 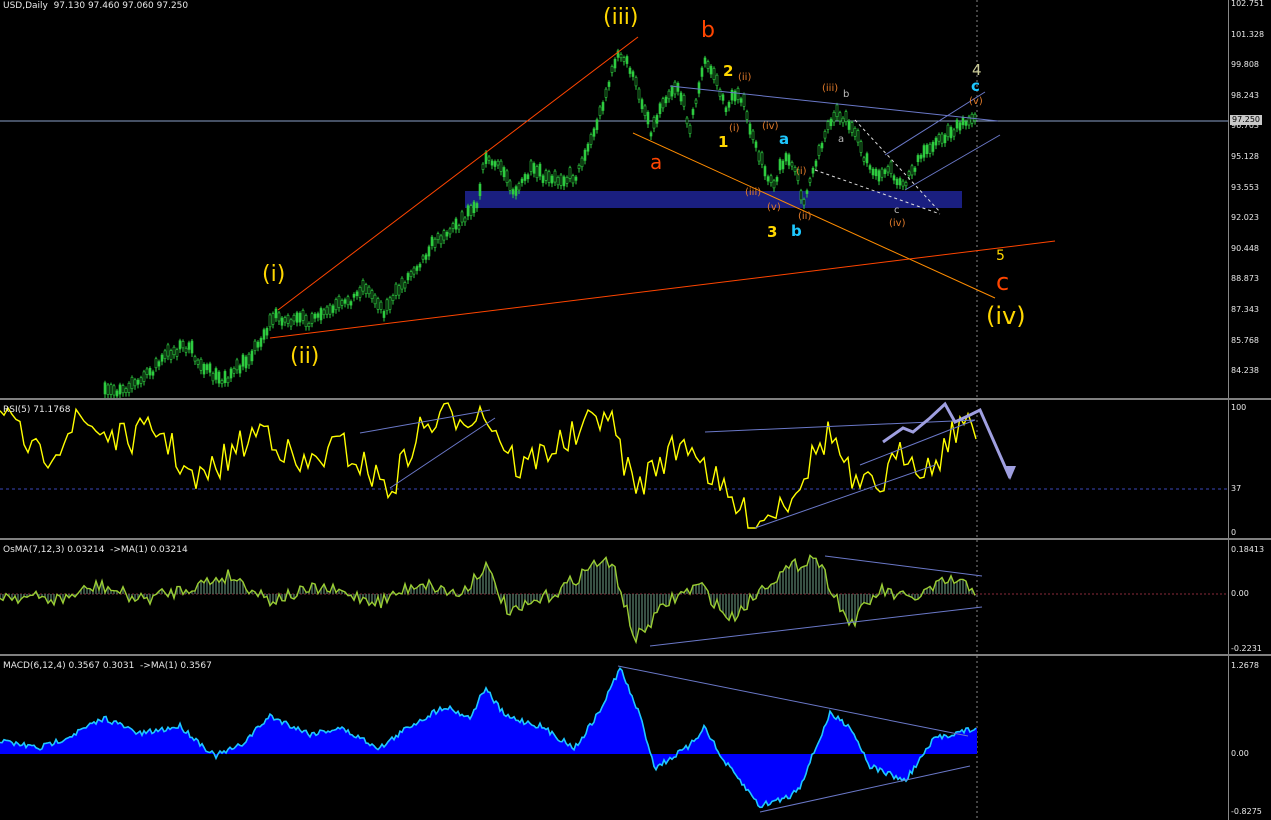 I want to click on osma-trendline-top, so click(x=903, y=566).